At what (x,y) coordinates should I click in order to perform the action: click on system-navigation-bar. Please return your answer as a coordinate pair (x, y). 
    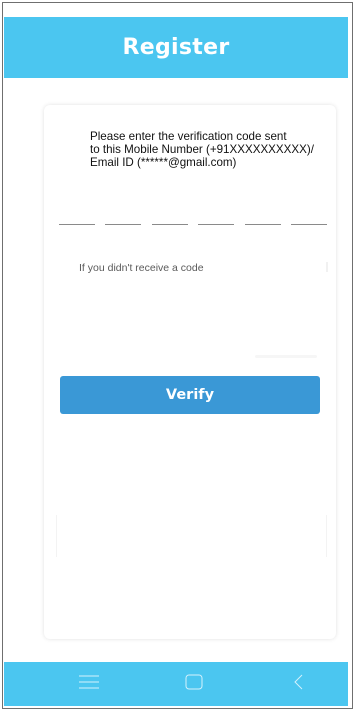
    Looking at the image, I should click on (176, 684).